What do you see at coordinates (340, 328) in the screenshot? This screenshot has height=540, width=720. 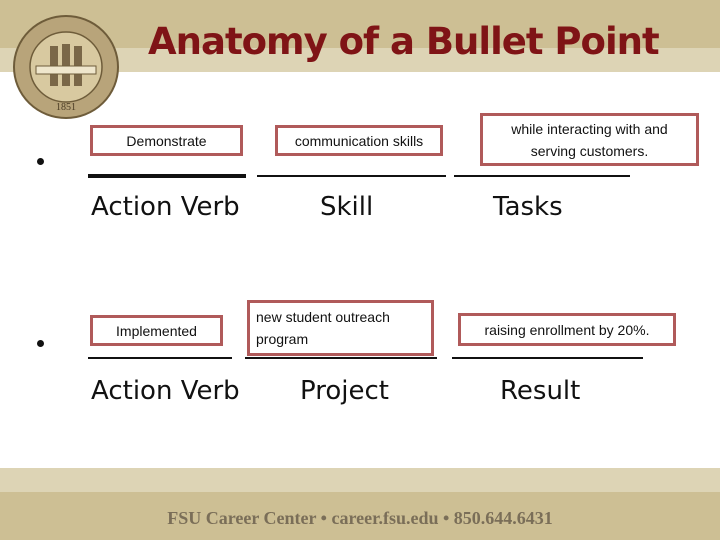 I see `project-box: new student outreach program` at bounding box center [340, 328].